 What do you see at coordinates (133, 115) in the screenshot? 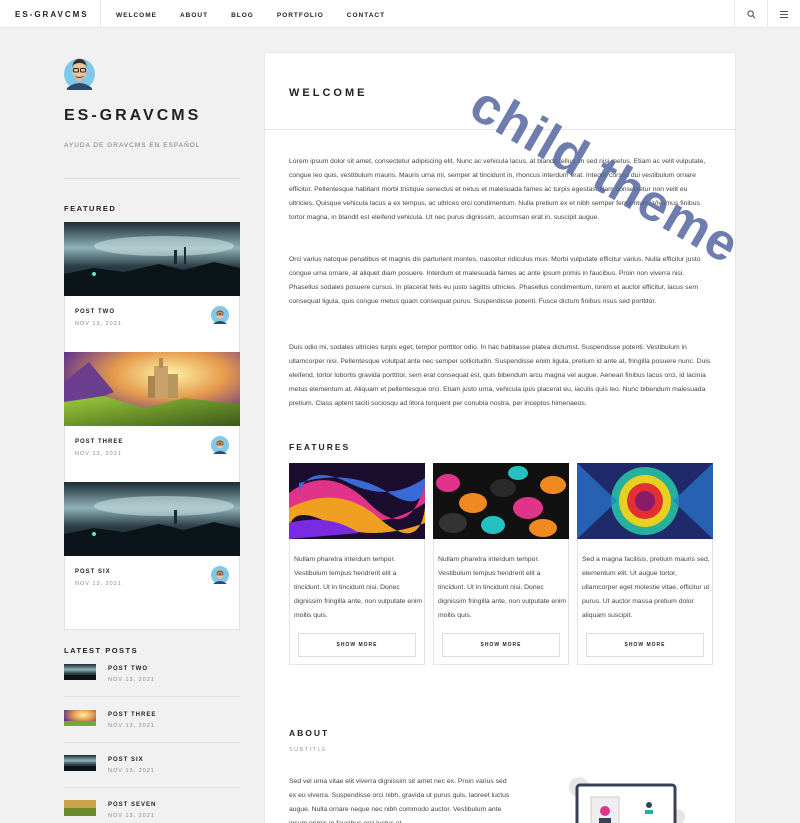
I see `site-title: ES-GRAVCMS` at bounding box center [133, 115].